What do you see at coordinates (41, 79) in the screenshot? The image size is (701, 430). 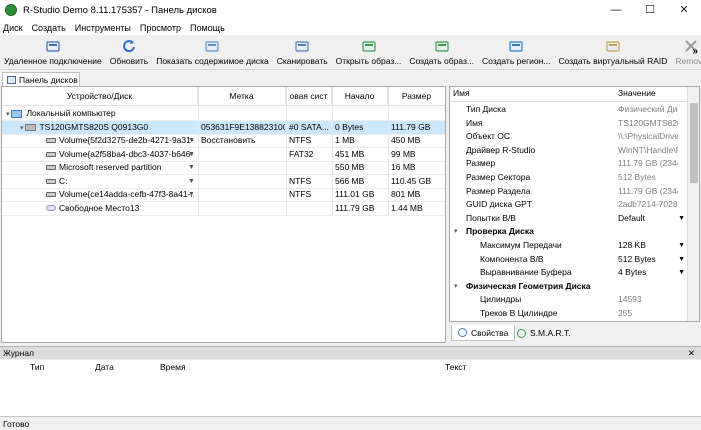 I see `tab-disk-panel: Панель дисков` at bounding box center [41, 79].